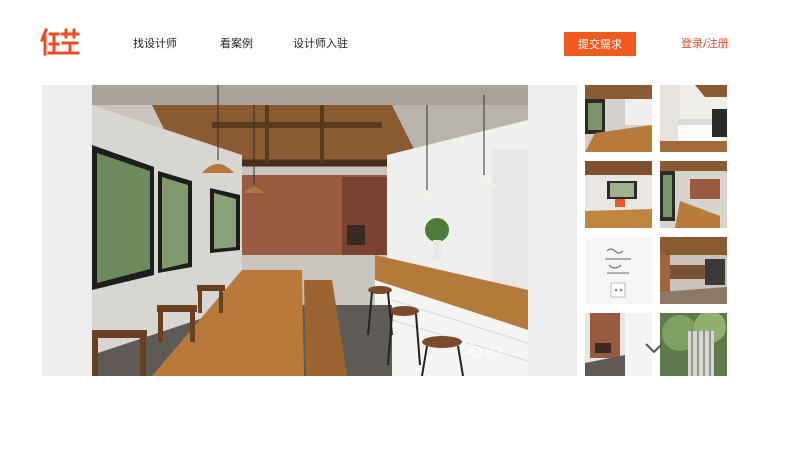  What do you see at coordinates (654, 347) in the screenshot?
I see `chevron-down-icon` at bounding box center [654, 347].